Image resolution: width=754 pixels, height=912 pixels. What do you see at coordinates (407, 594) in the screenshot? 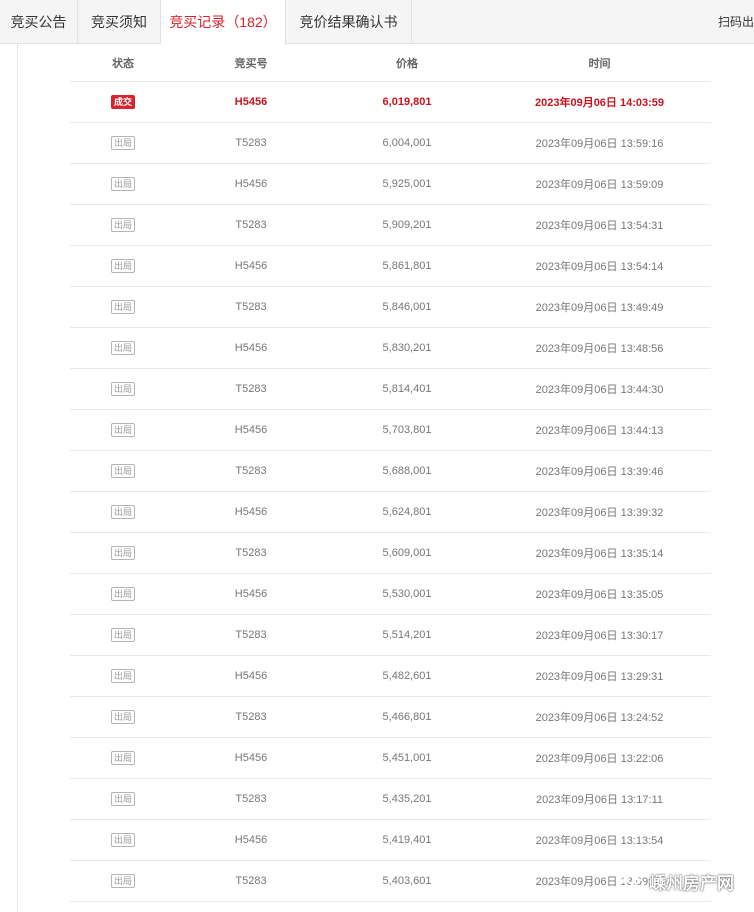
I see `price-cell: 5,530,001` at bounding box center [407, 594].